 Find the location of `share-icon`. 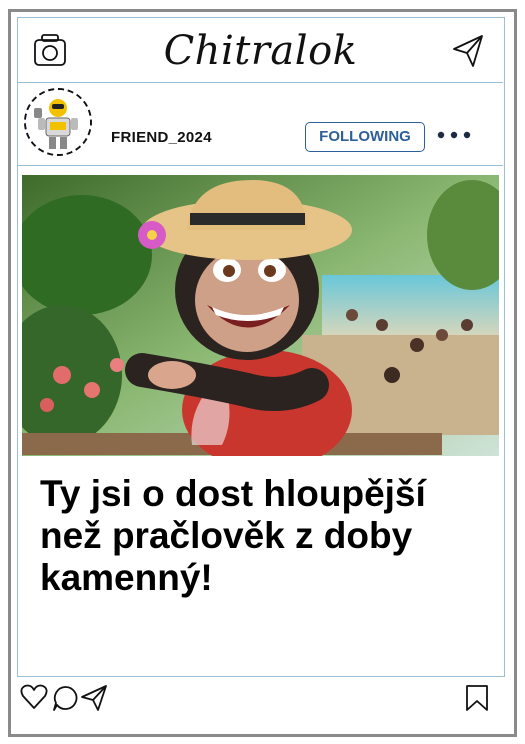

share-icon is located at coordinates (94, 698).